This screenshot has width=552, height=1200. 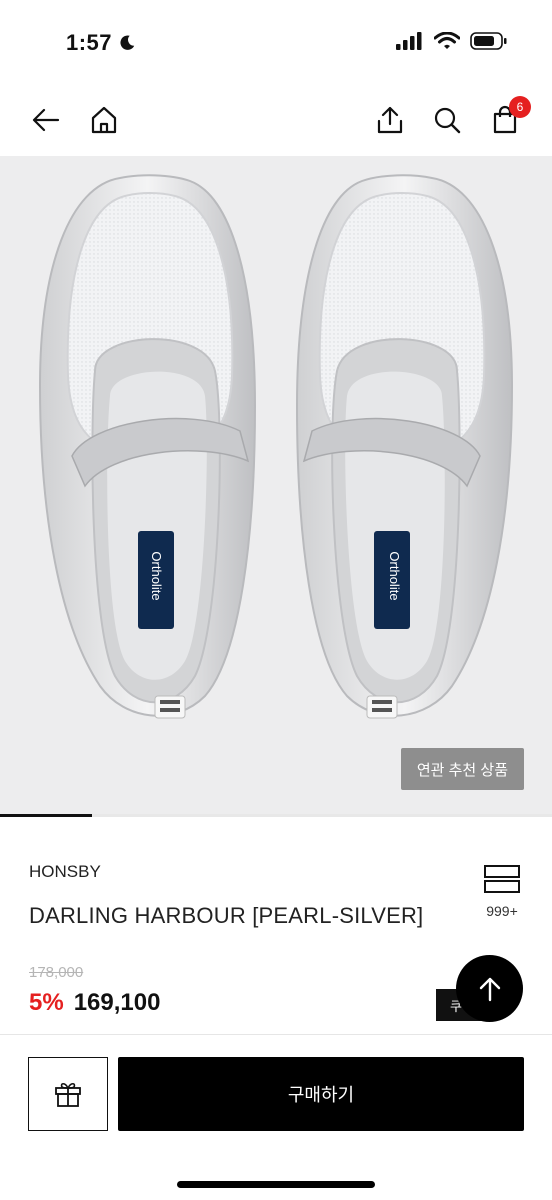 What do you see at coordinates (520, 107) in the screenshot?
I see `cart-count-badge: 6` at bounding box center [520, 107].